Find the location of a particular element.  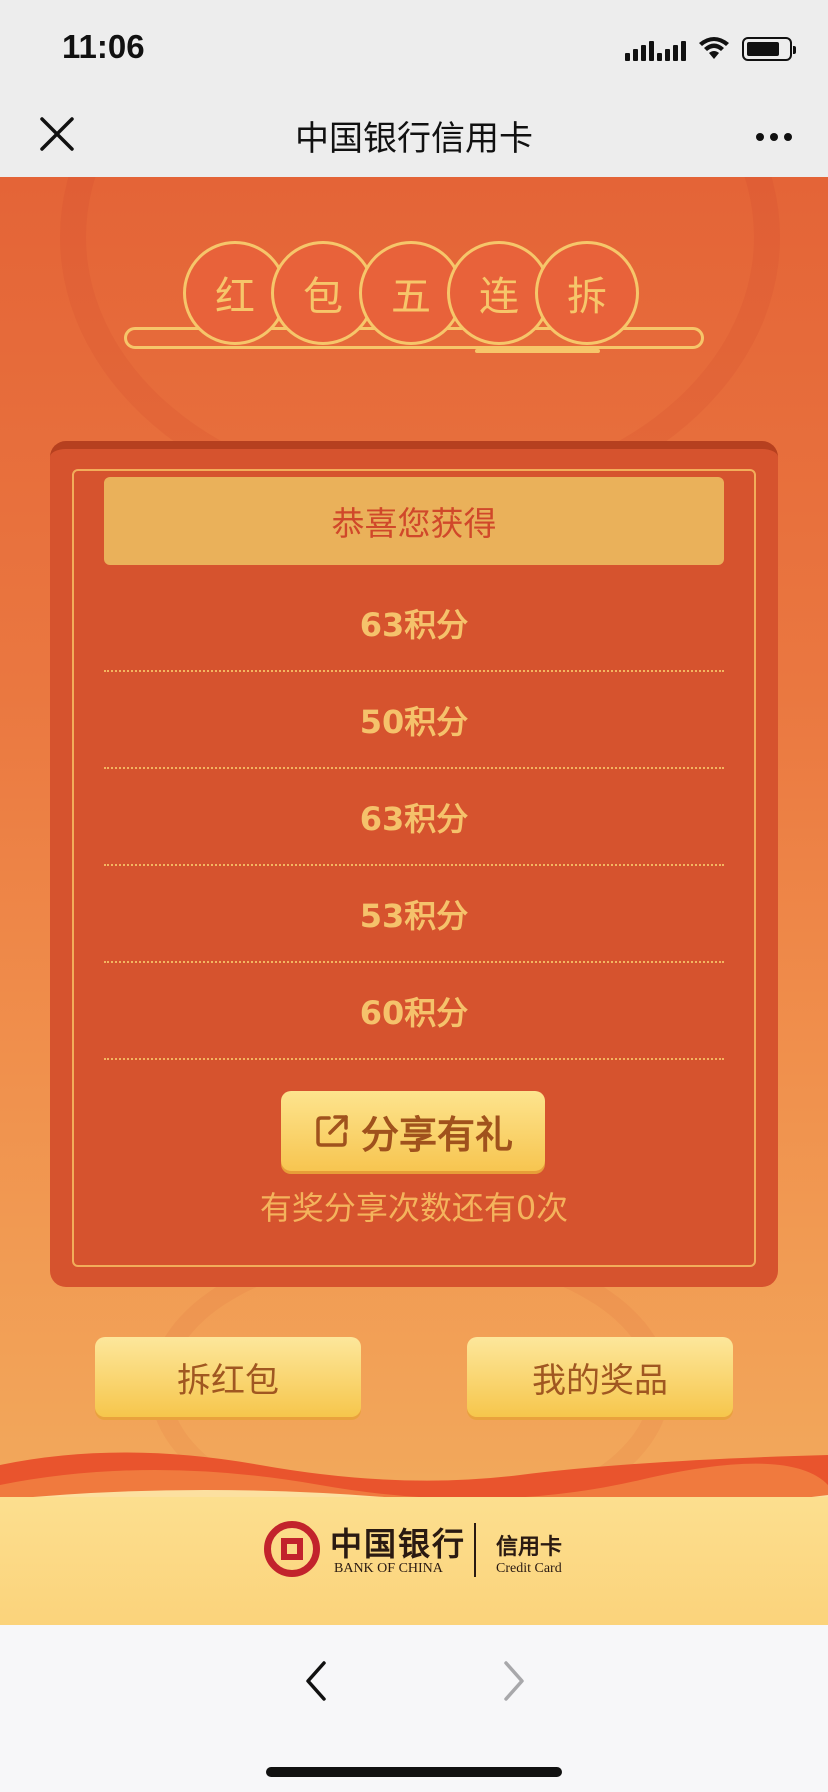

back-button is located at coordinates (316, 1681).